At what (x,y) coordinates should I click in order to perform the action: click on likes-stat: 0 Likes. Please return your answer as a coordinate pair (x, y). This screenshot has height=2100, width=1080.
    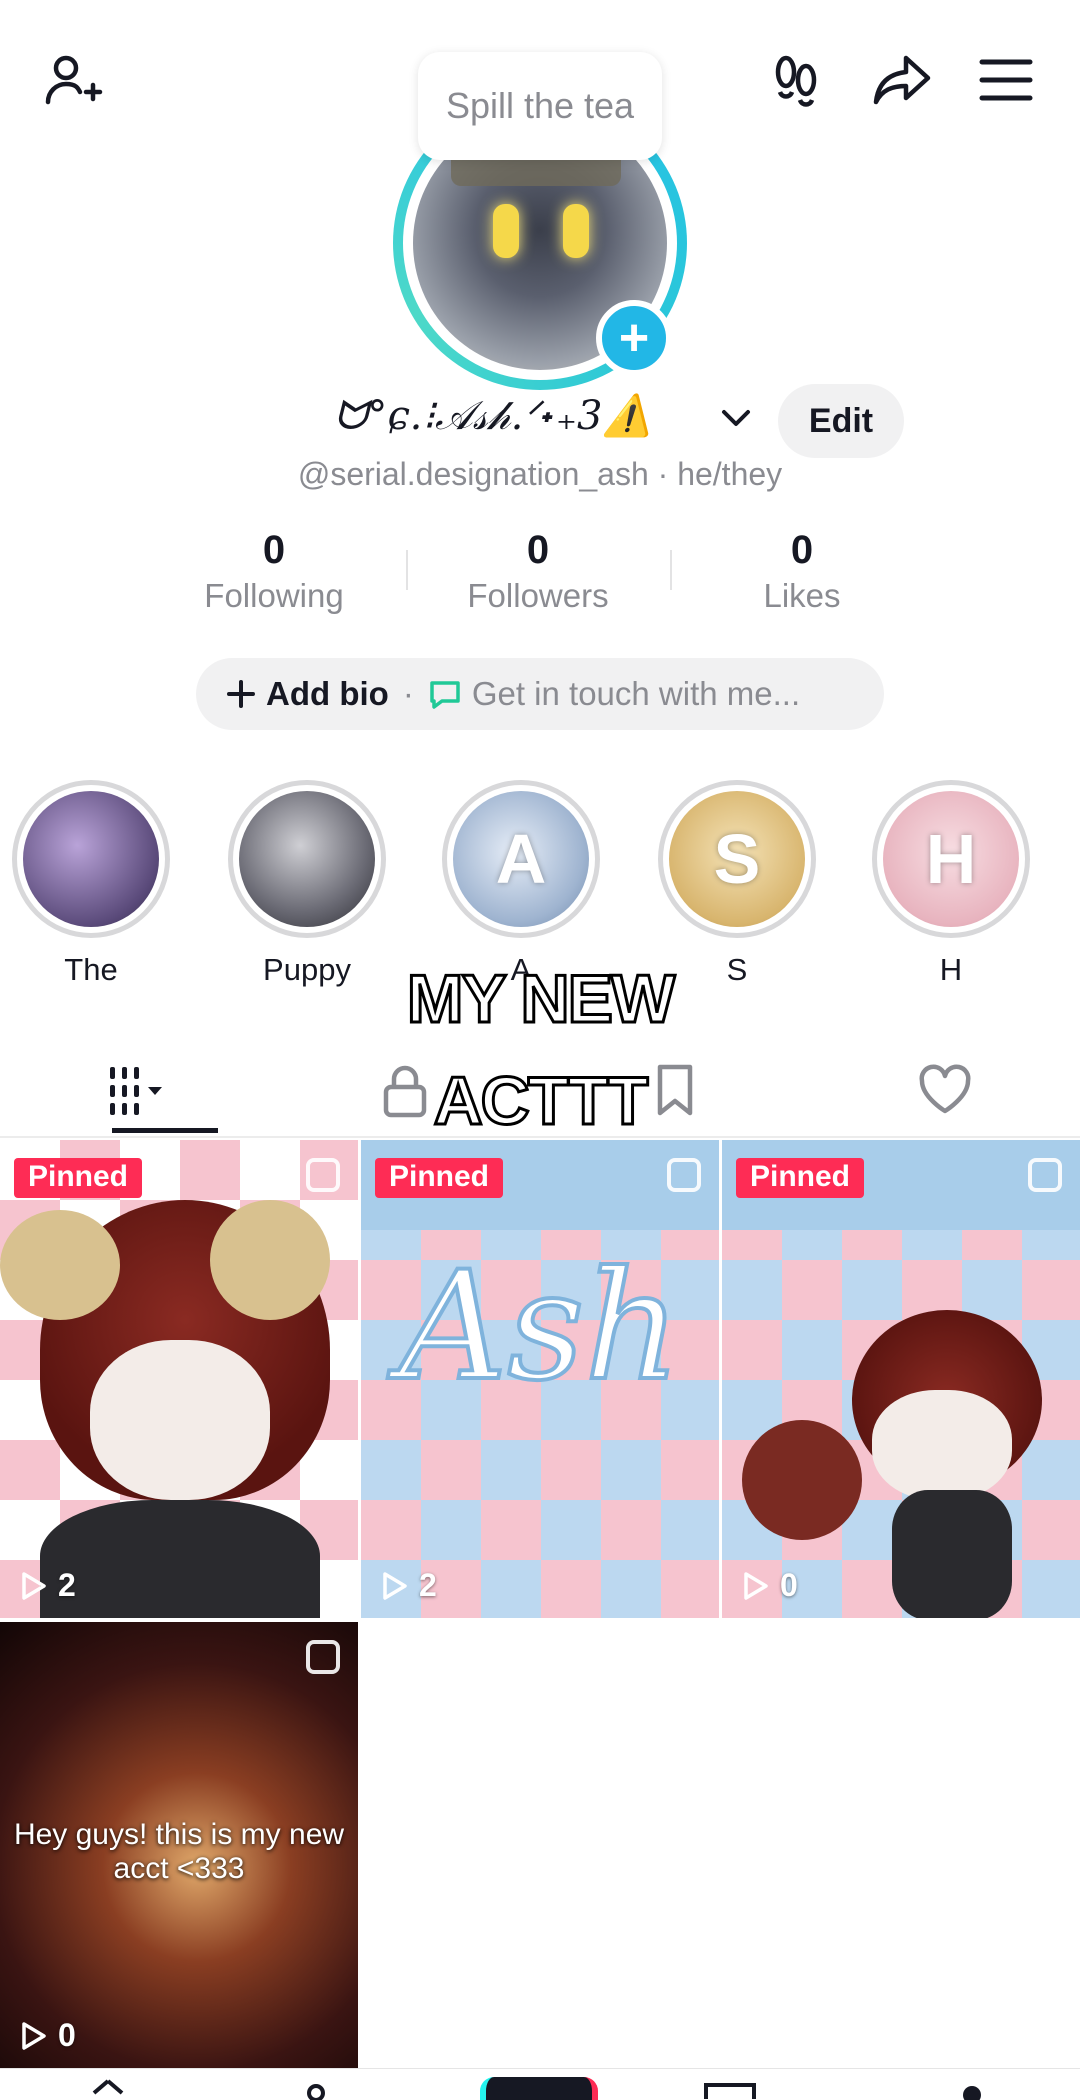
    Looking at the image, I should click on (802, 571).